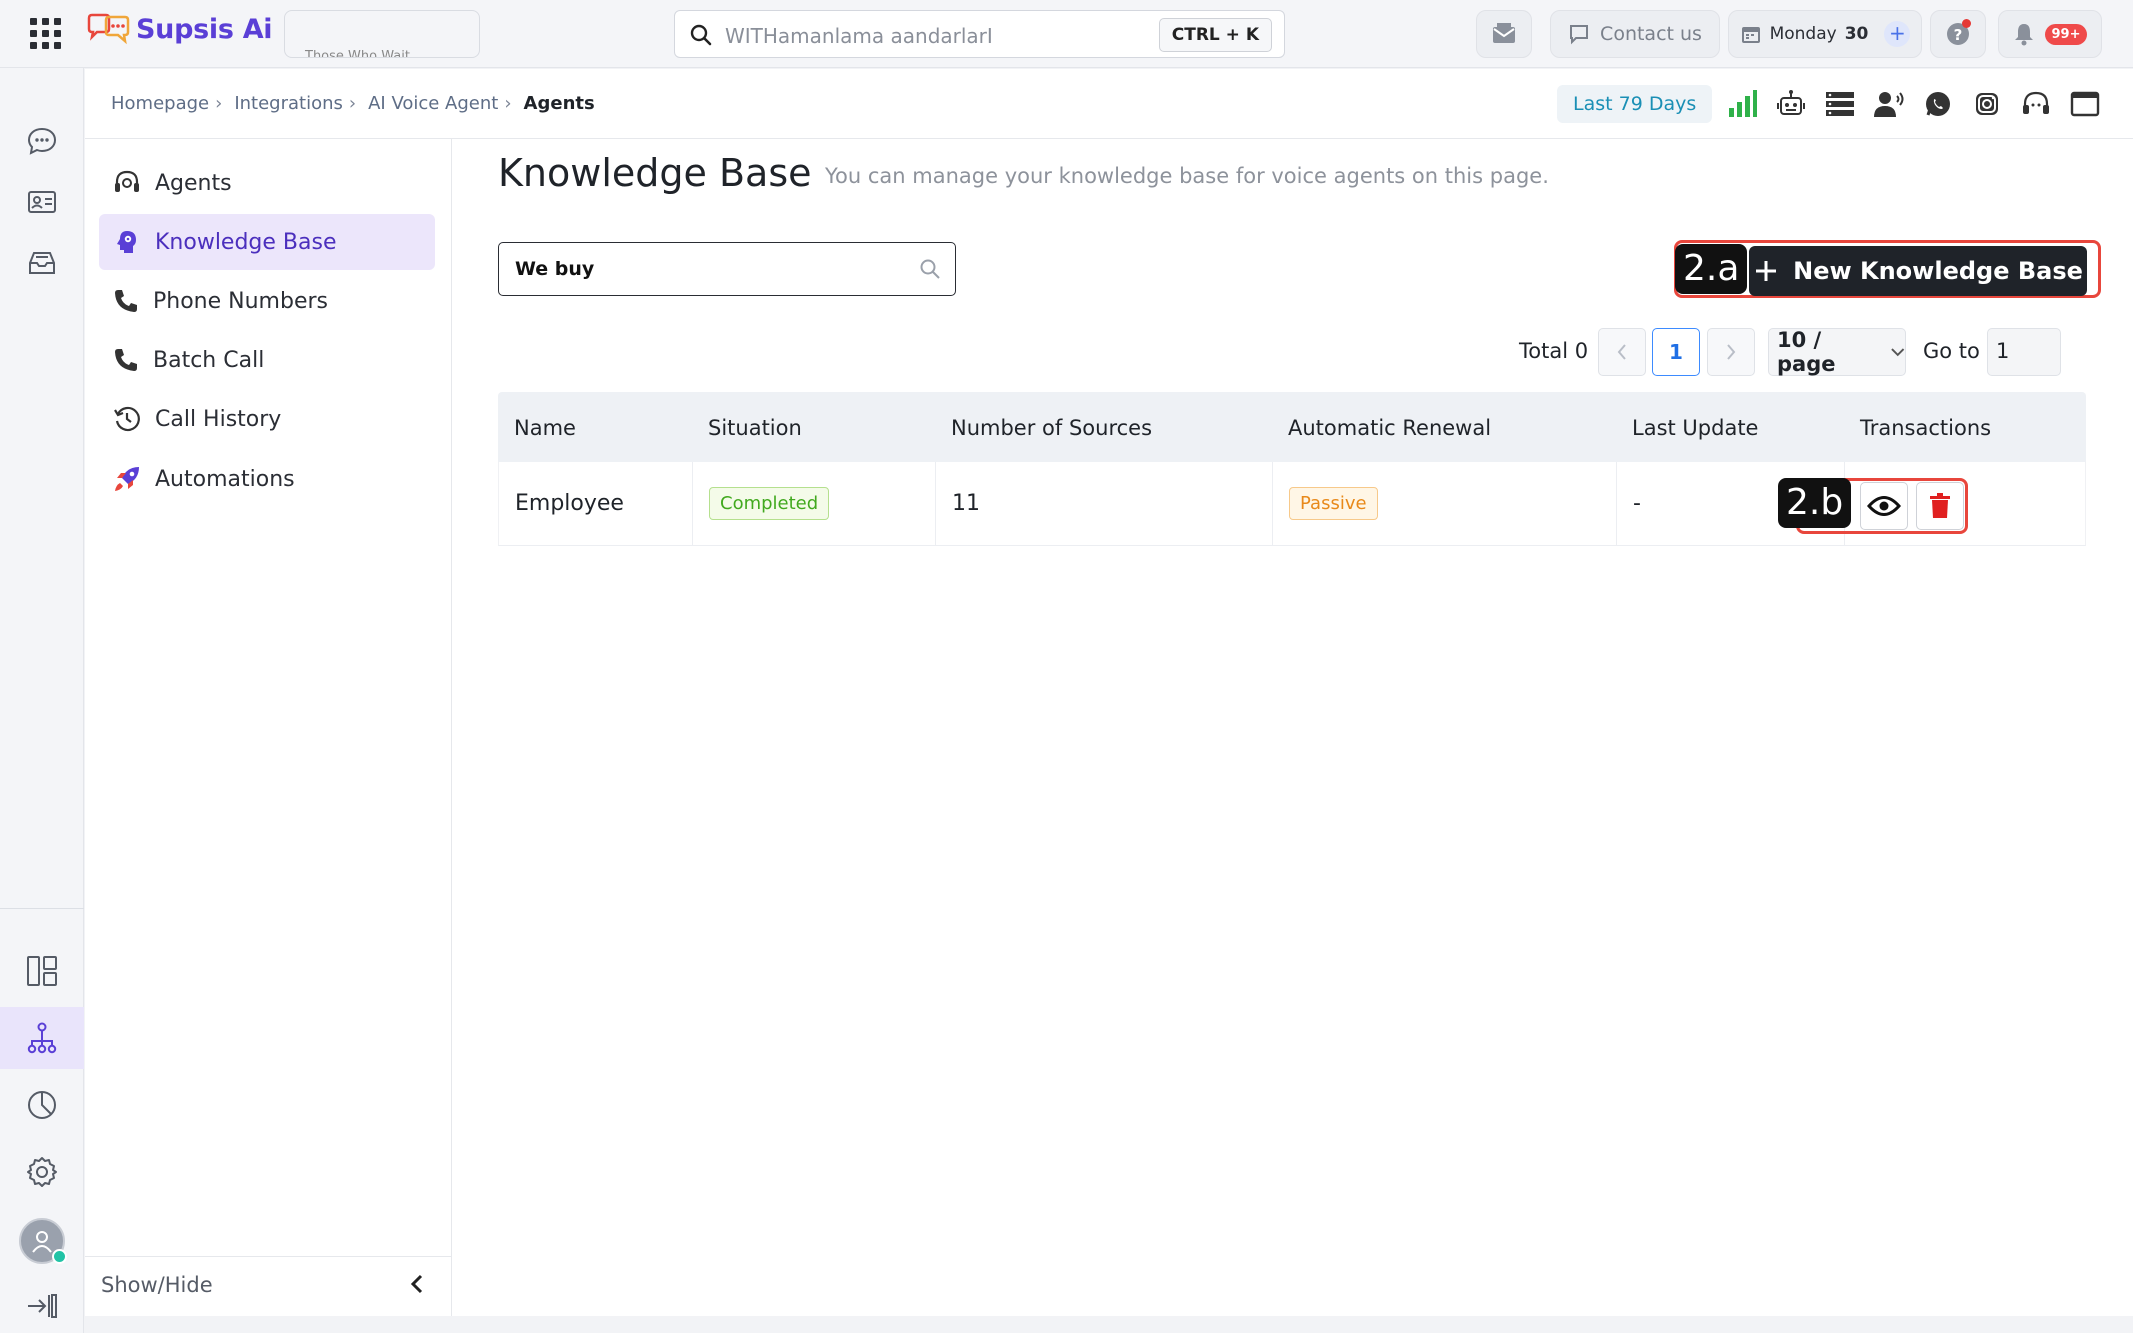  I want to click on column-header-transactions: Transactions, so click(1926, 428).